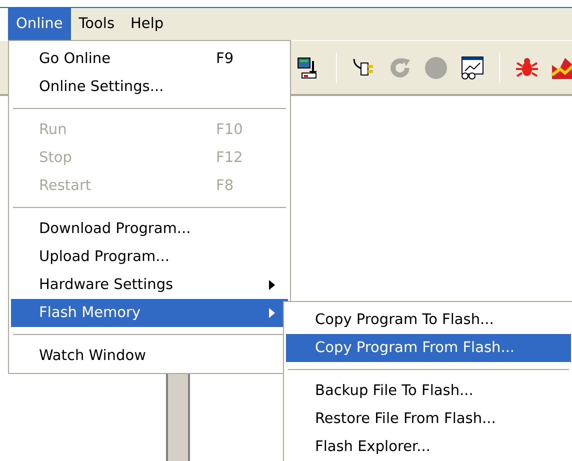 This screenshot has height=461, width=572. What do you see at coordinates (96, 24) in the screenshot?
I see `menu-bar-item: Tools` at bounding box center [96, 24].